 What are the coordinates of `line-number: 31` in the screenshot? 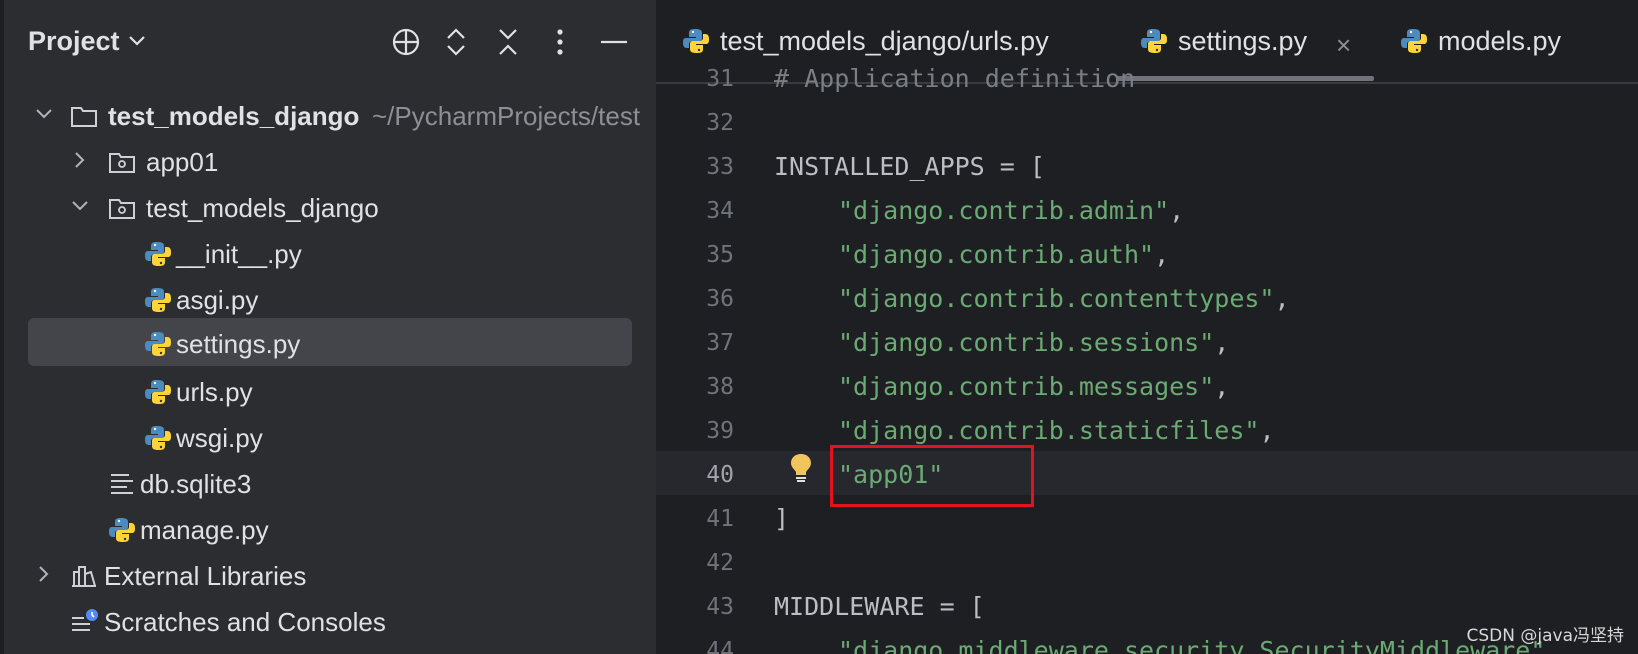 It's located at (720, 79).